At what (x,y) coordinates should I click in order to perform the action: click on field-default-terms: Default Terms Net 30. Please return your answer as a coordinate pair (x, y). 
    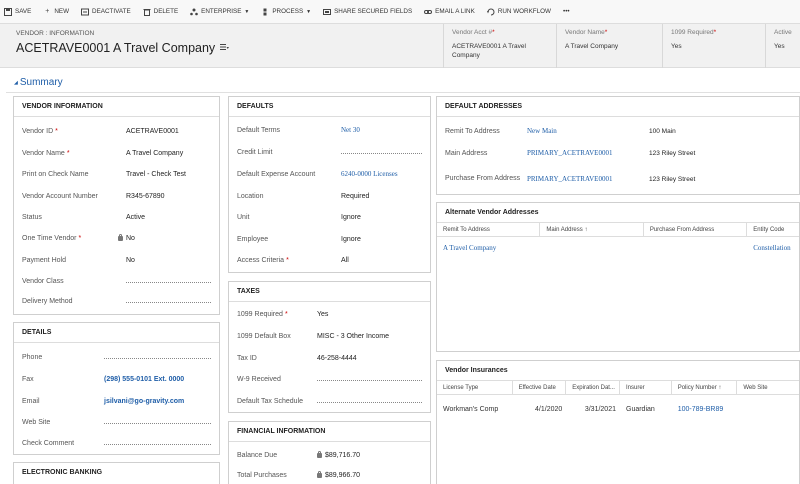
    Looking at the image, I should click on (298, 130).